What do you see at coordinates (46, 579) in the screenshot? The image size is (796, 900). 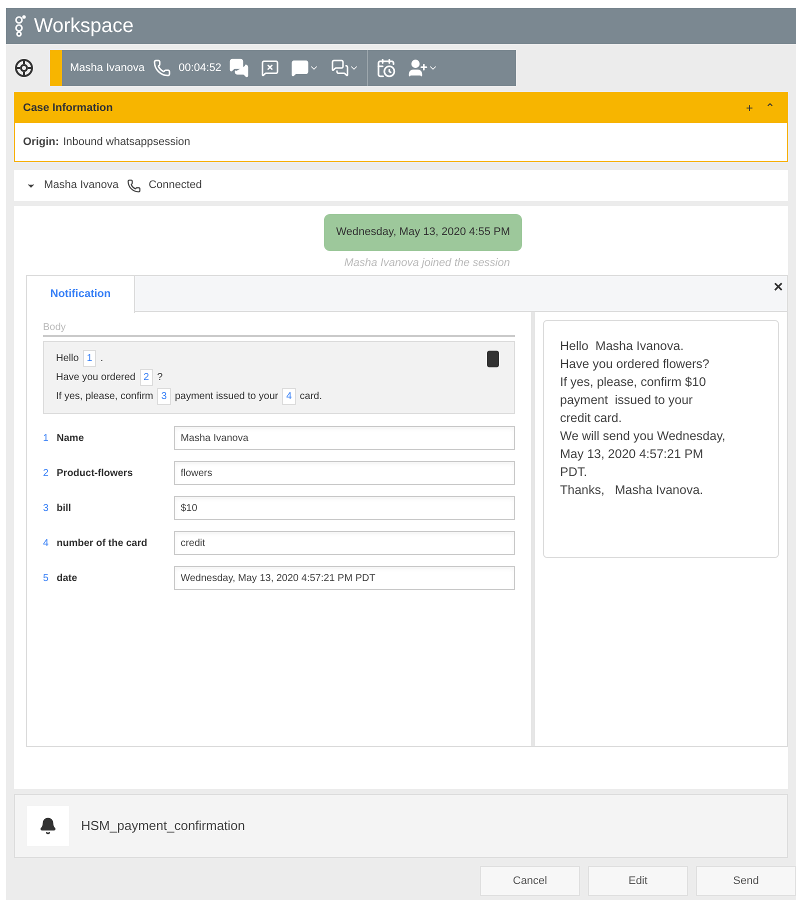 I see `field-index: 5` at bounding box center [46, 579].